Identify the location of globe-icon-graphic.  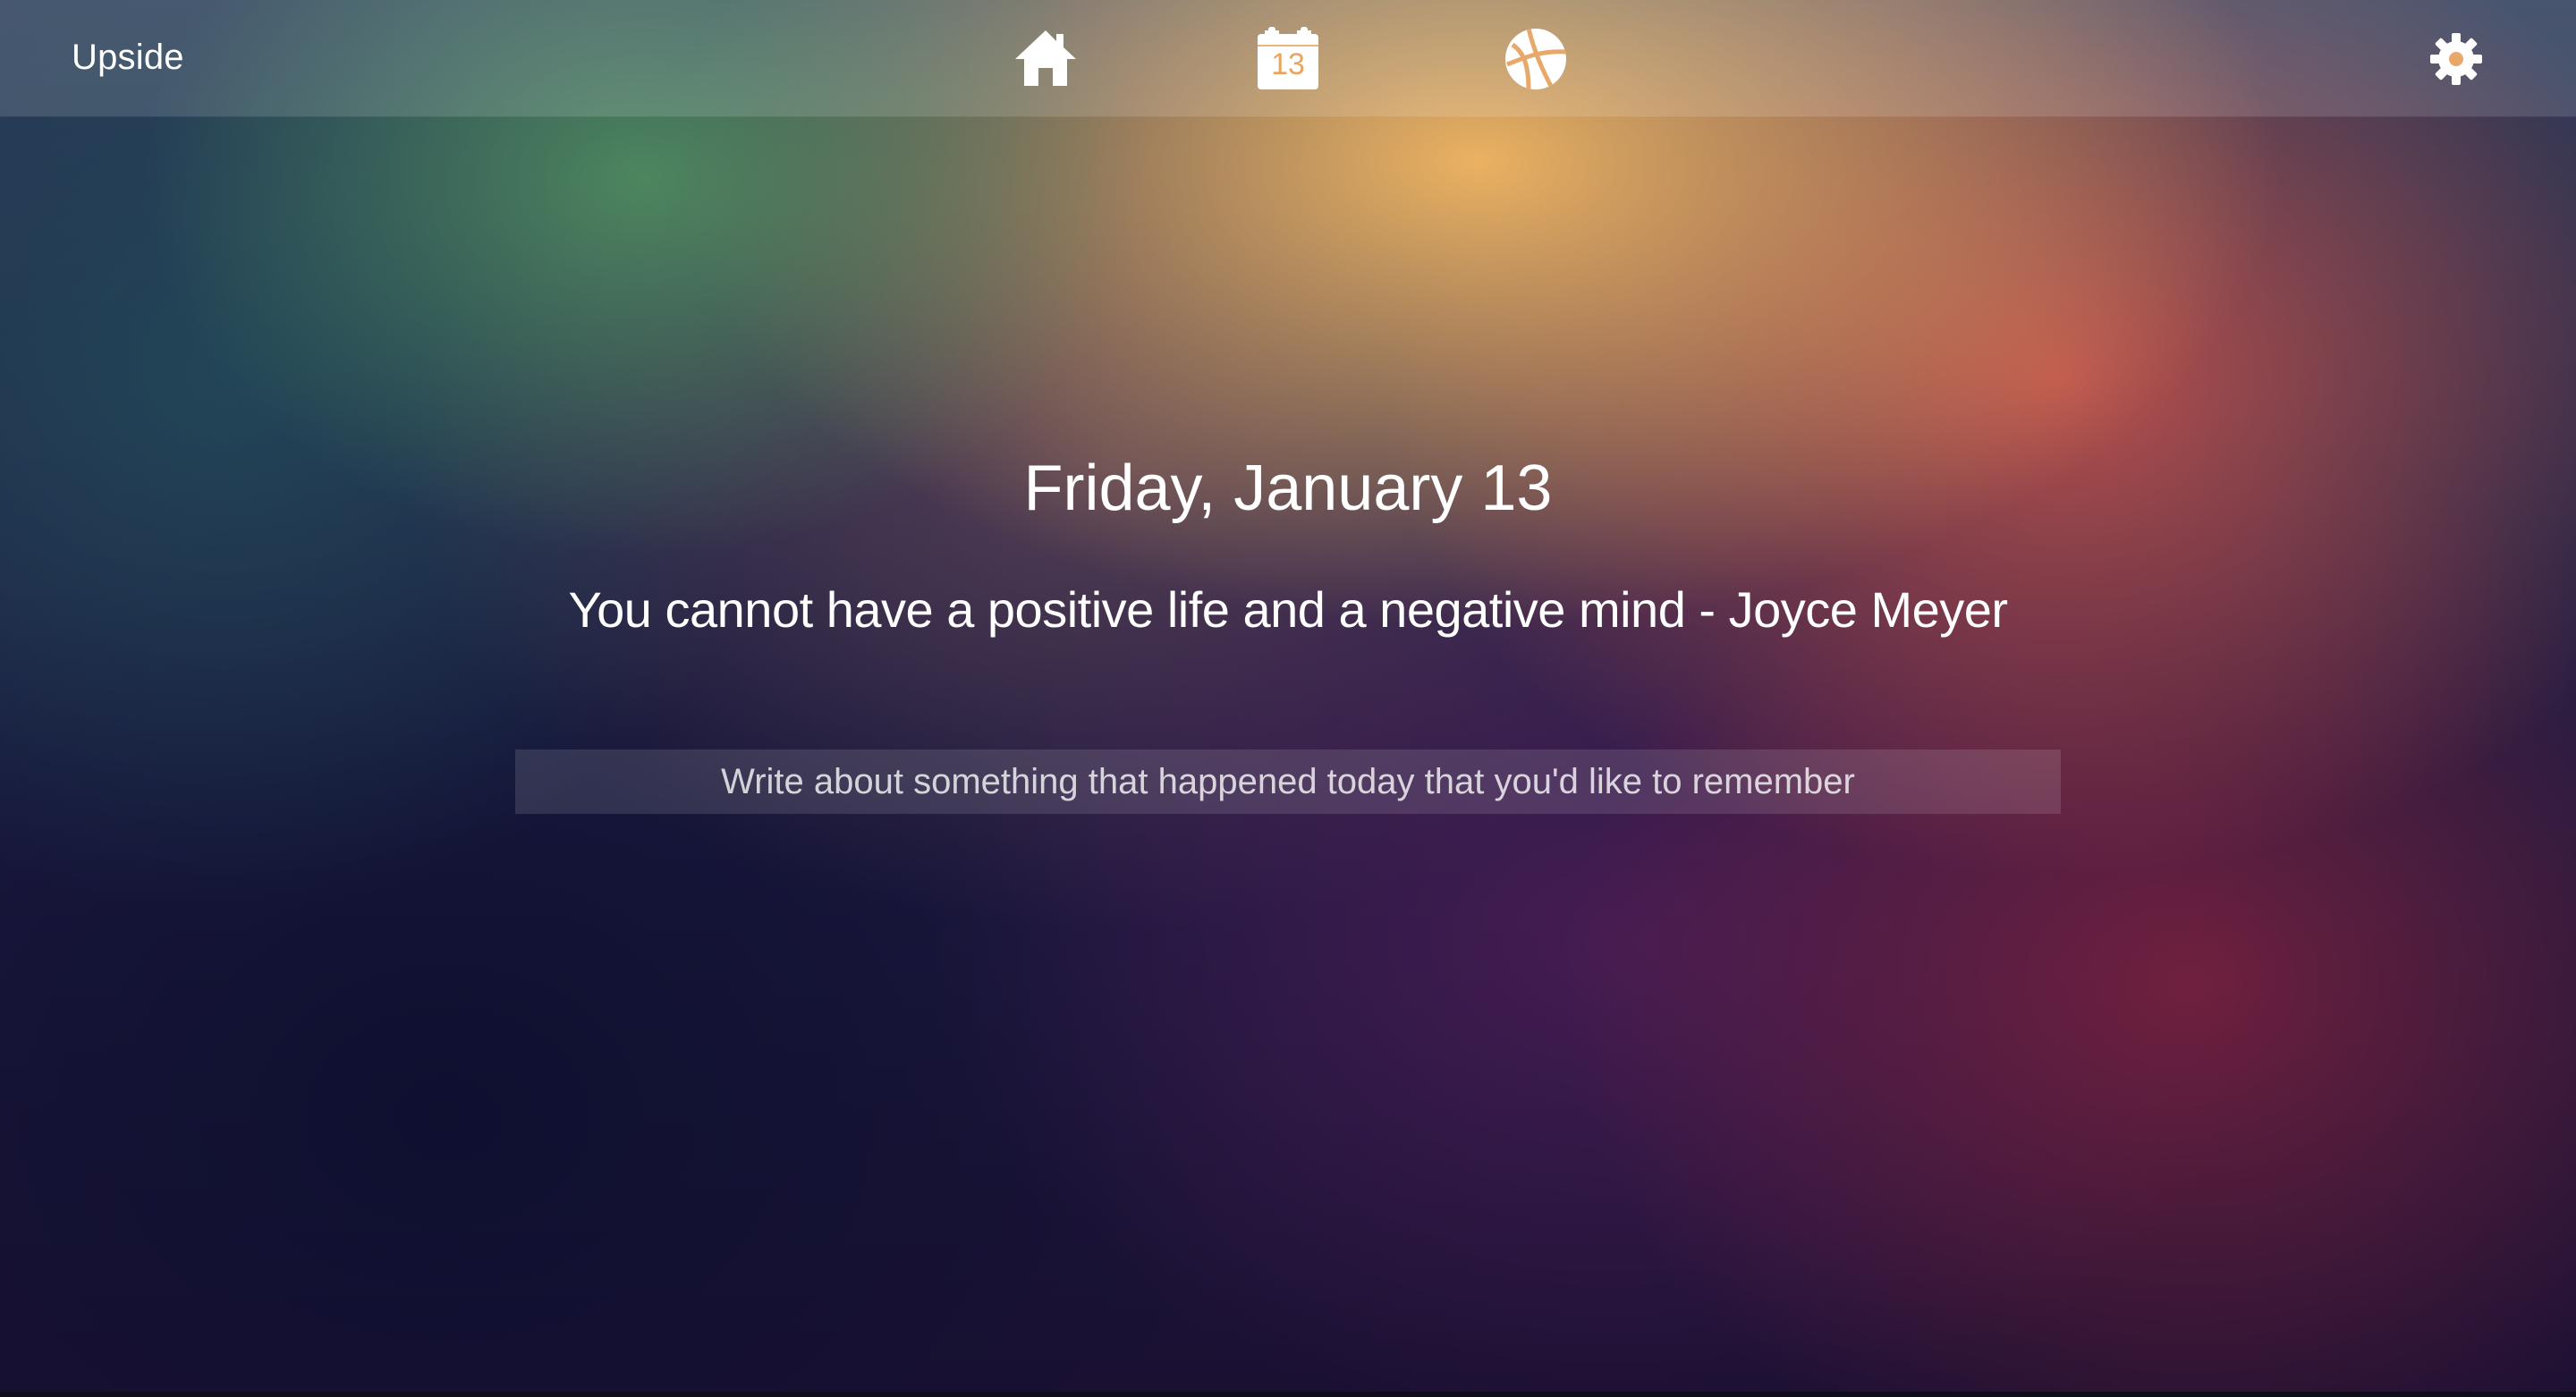
(1535, 59).